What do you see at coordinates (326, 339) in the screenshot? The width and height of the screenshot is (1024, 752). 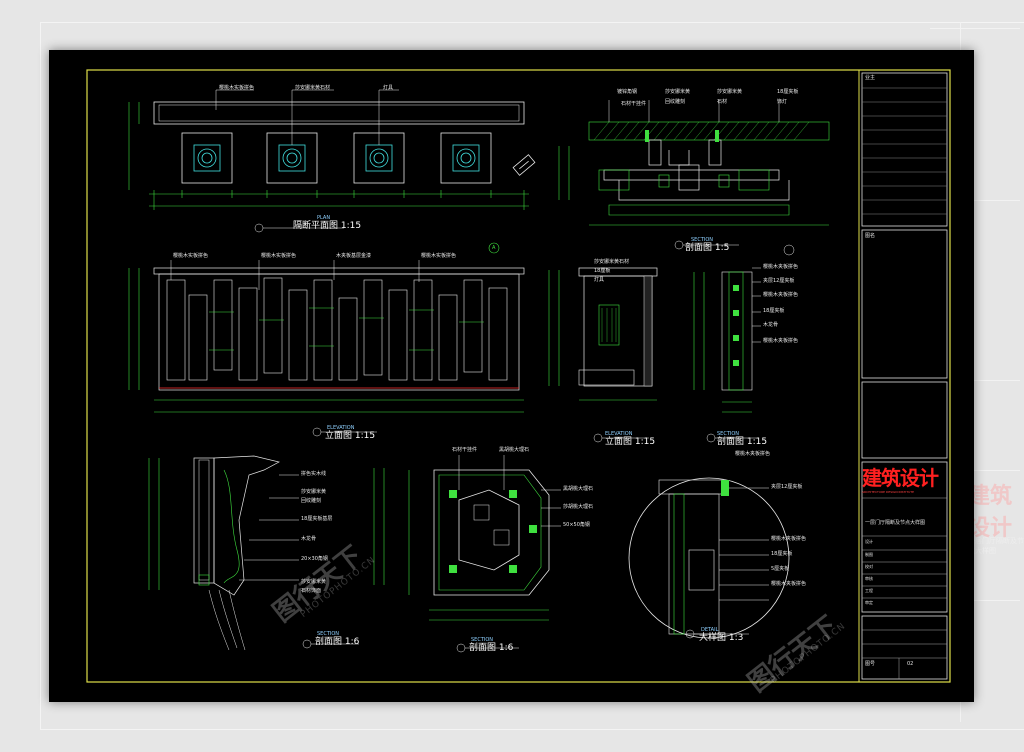 I see `elevation-view` at bounding box center [326, 339].